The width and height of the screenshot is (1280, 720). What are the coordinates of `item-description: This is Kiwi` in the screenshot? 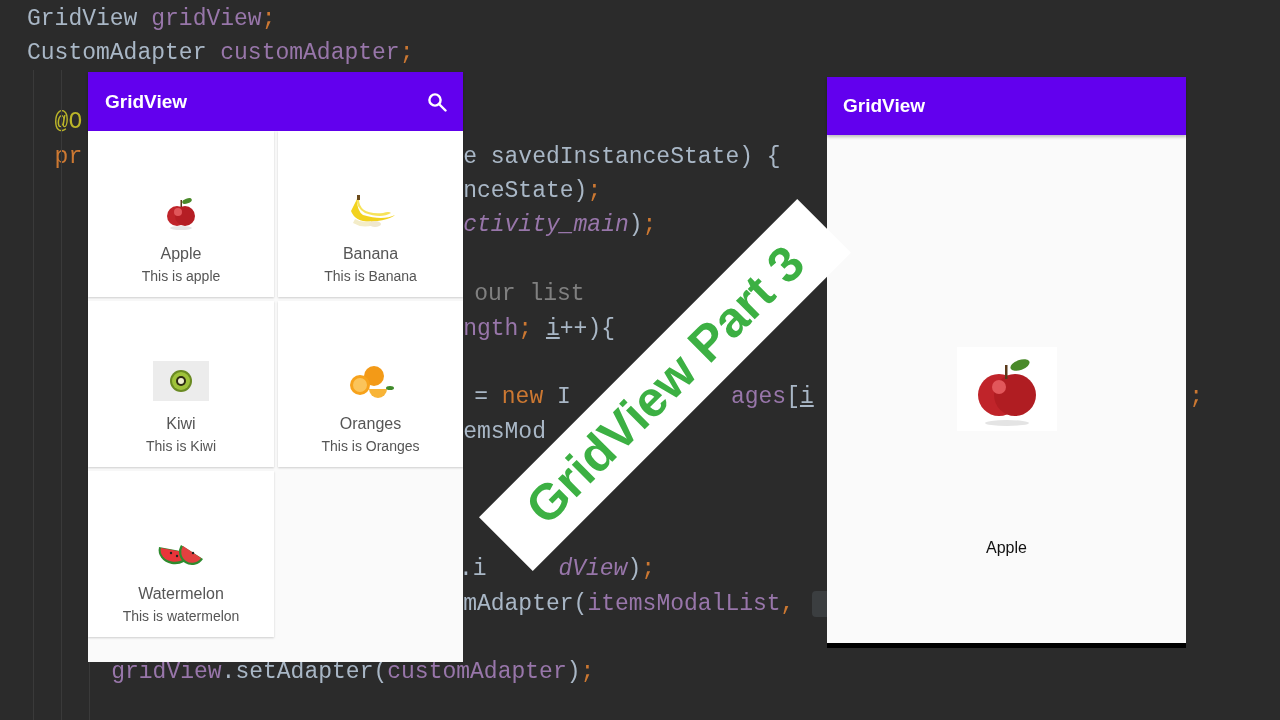 It's located at (181, 446).